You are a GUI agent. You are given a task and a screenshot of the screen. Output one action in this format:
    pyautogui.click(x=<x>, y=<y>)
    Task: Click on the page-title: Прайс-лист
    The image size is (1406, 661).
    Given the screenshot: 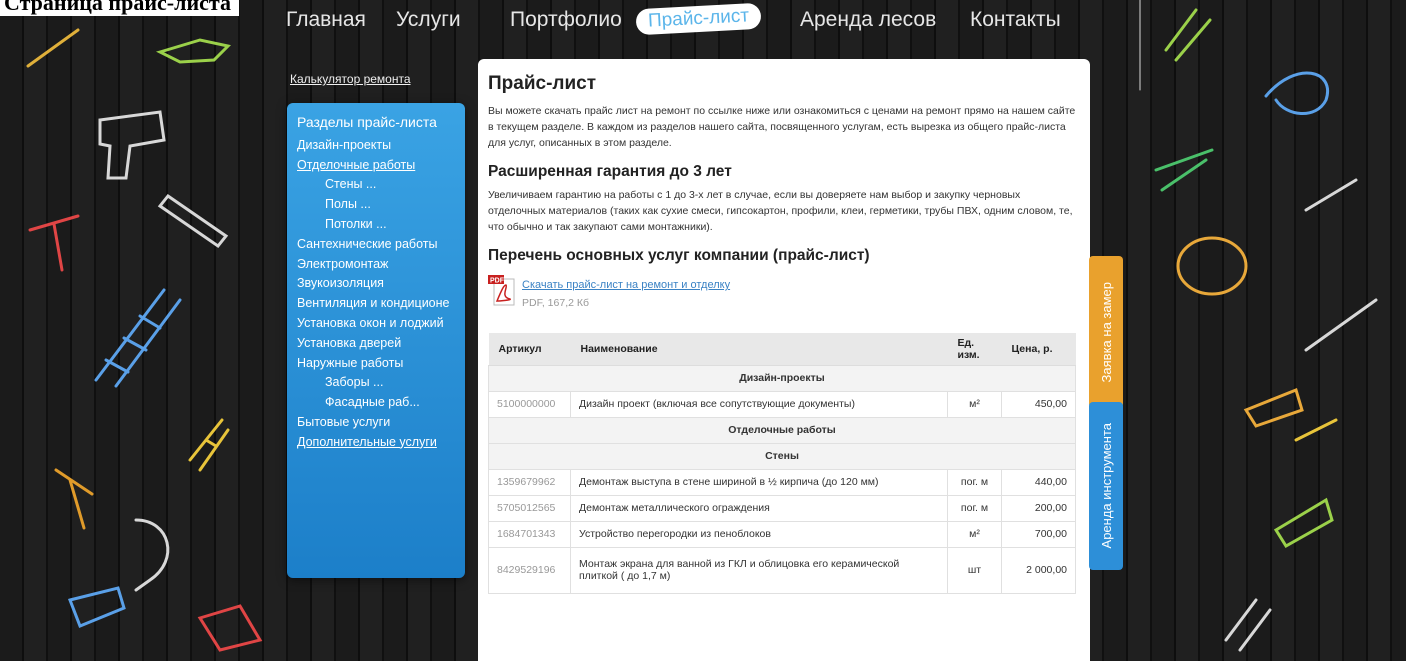 What is the action you would take?
    pyautogui.click(x=542, y=83)
    